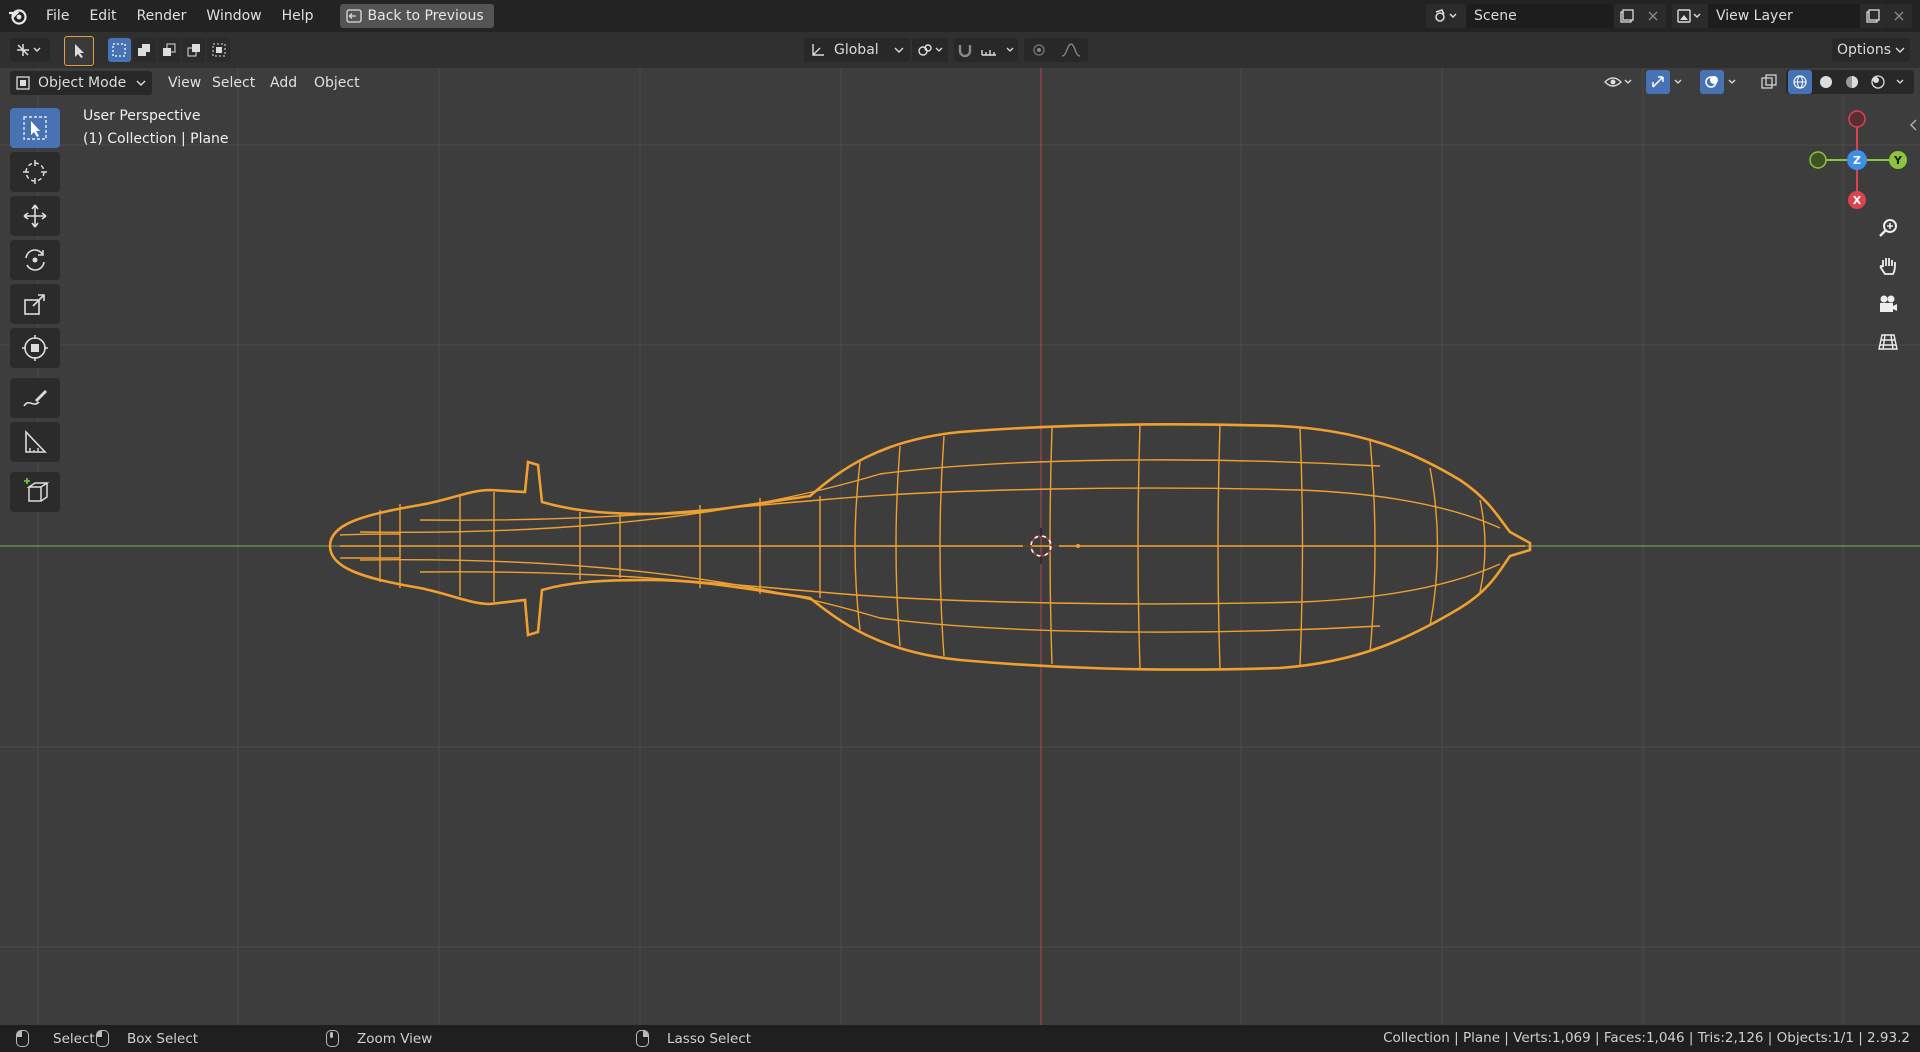  Describe the element at coordinates (1888, 304) in the screenshot. I see `camera-icon` at that location.